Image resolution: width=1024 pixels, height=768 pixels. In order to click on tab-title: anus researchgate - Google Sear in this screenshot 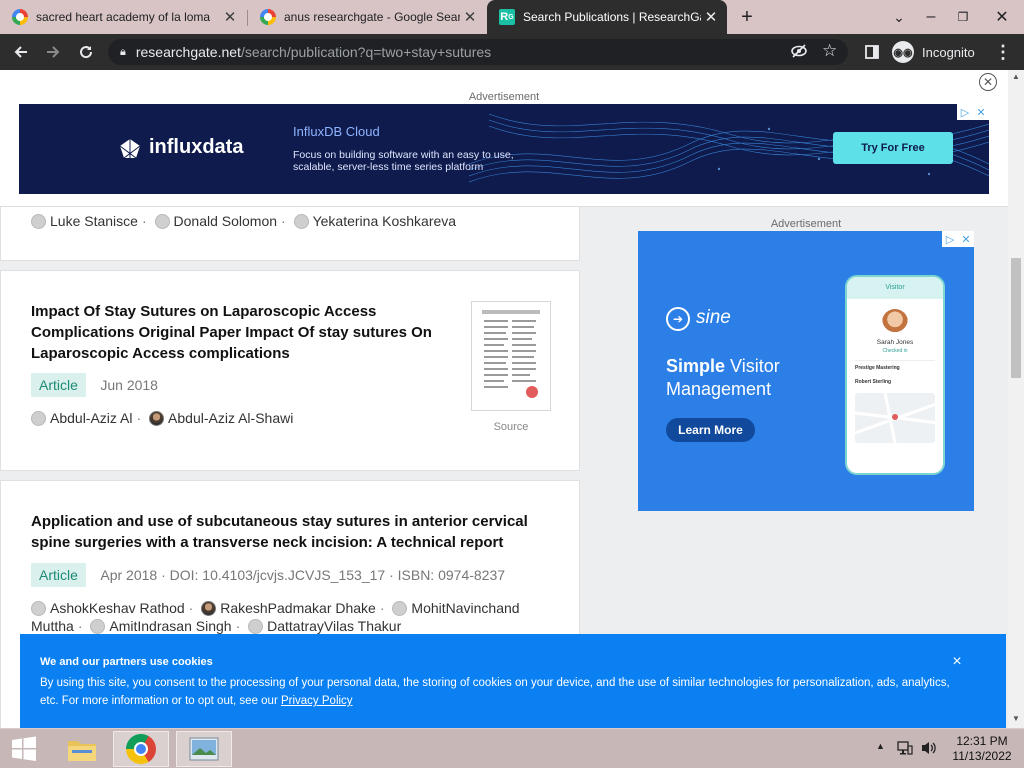, I will do `click(372, 17)`.